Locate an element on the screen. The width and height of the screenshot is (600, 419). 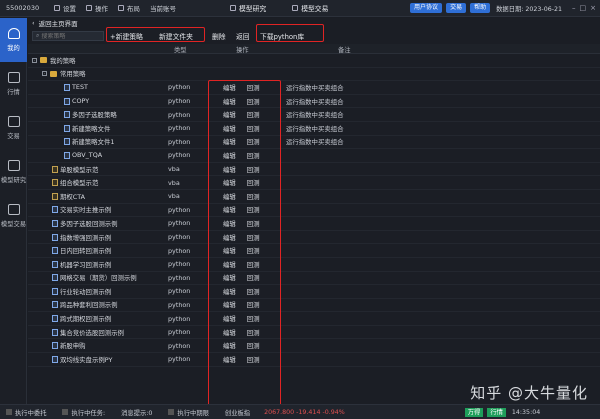
strategy-row: 指数增强回测示例 python 编辑 回测 is located at coordinates (314, 238).